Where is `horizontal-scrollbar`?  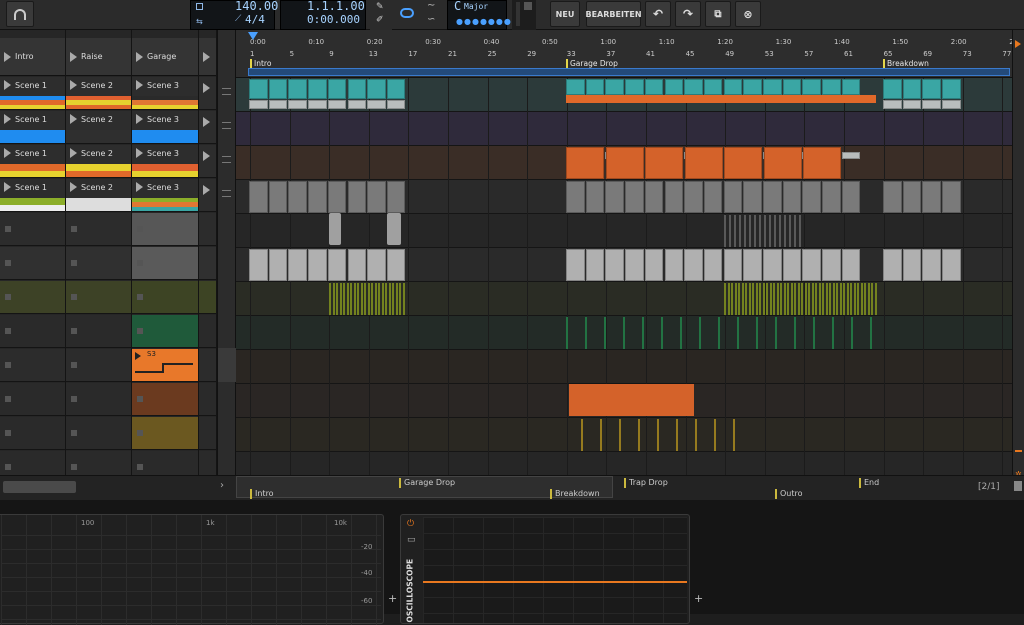
horizontal-scrollbar is located at coordinates (39, 487).